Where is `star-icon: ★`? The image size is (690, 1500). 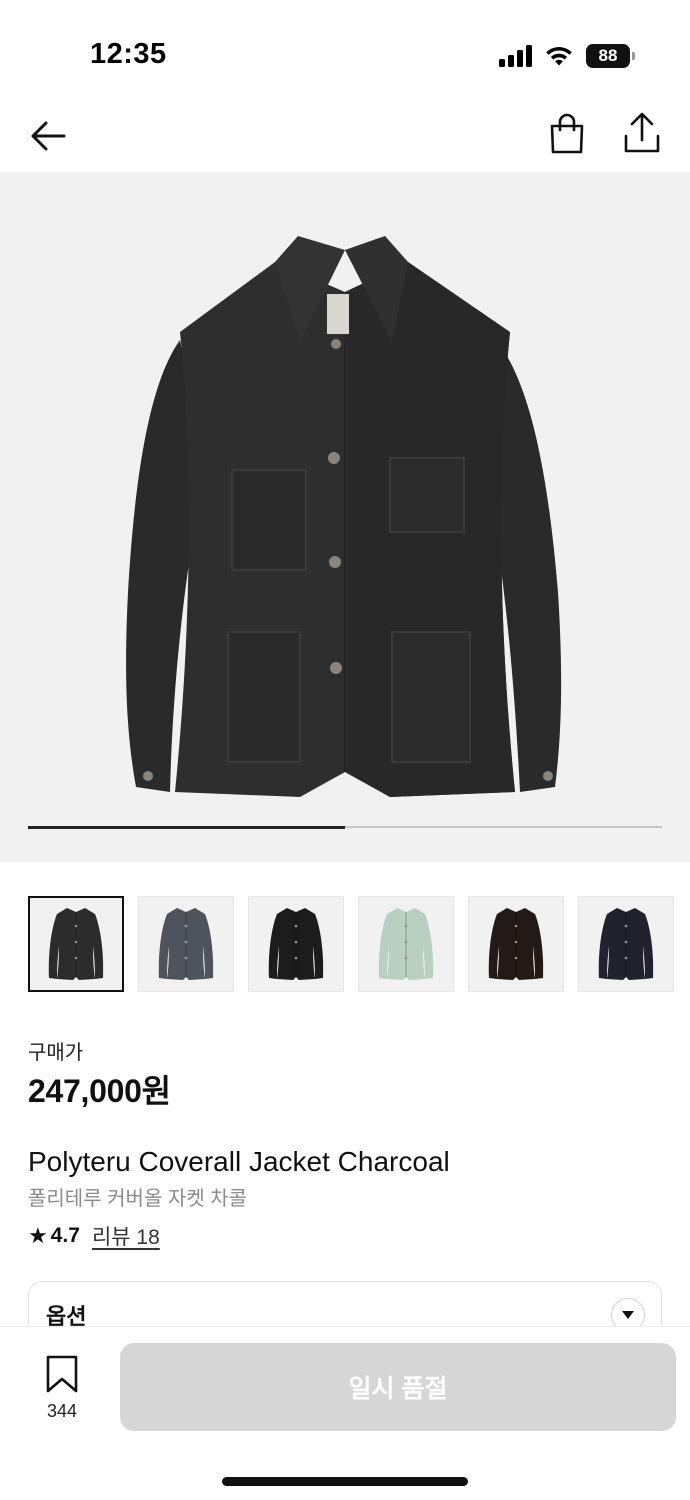 star-icon: ★ is located at coordinates (38, 1235).